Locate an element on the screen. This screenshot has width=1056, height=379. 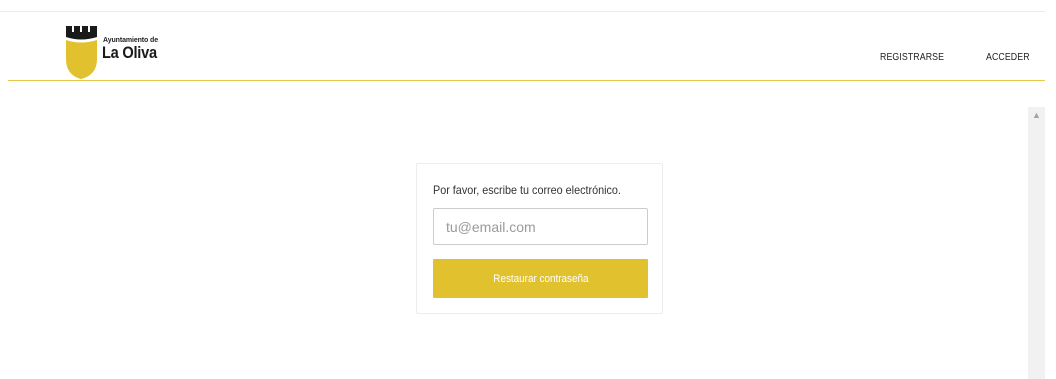
register-link: REGISTRARSE is located at coordinates (912, 57).